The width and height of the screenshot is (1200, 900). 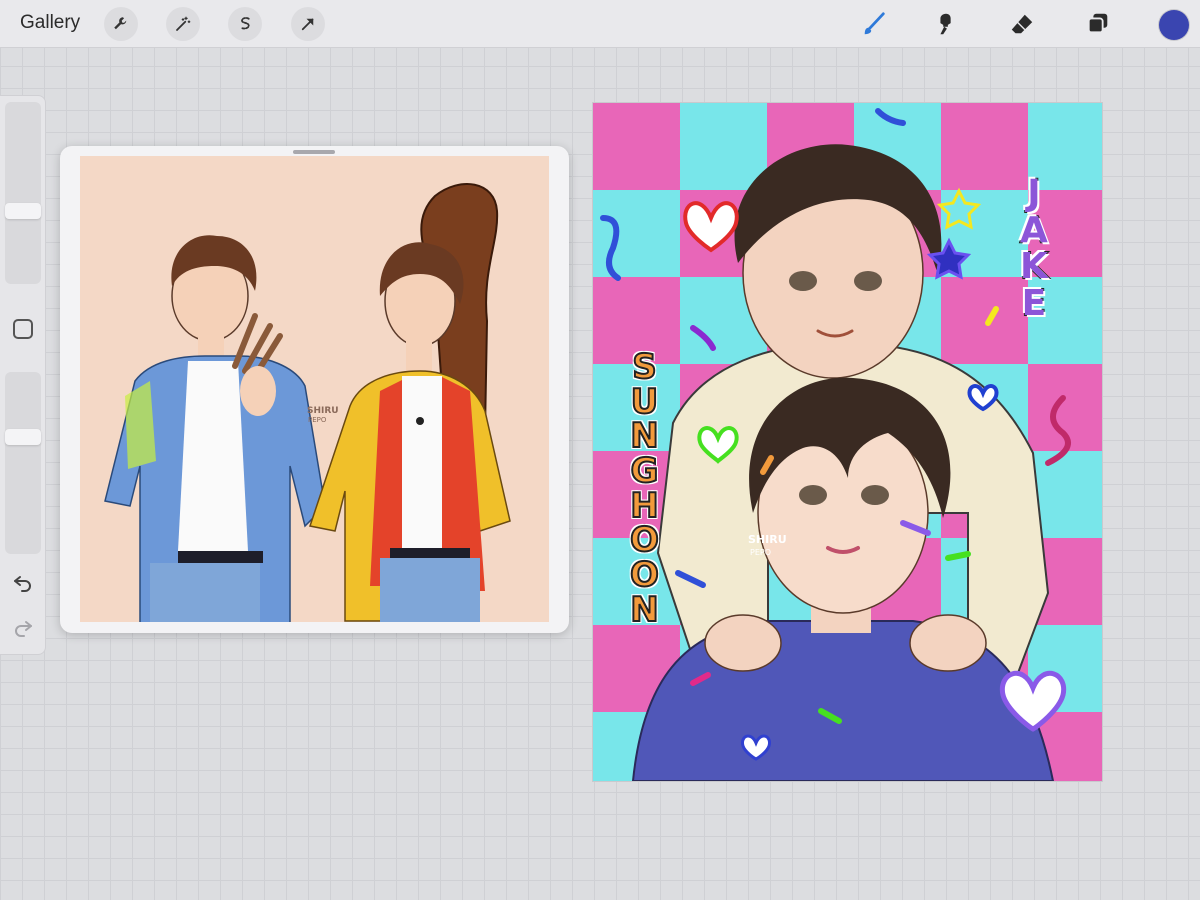 I want to click on wrench-icon, so click(x=120, y=23).